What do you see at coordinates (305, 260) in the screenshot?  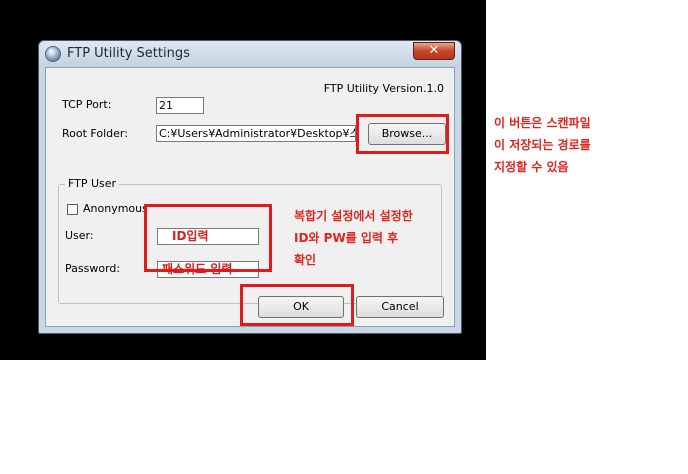 I see `annotation-line: 확인` at bounding box center [305, 260].